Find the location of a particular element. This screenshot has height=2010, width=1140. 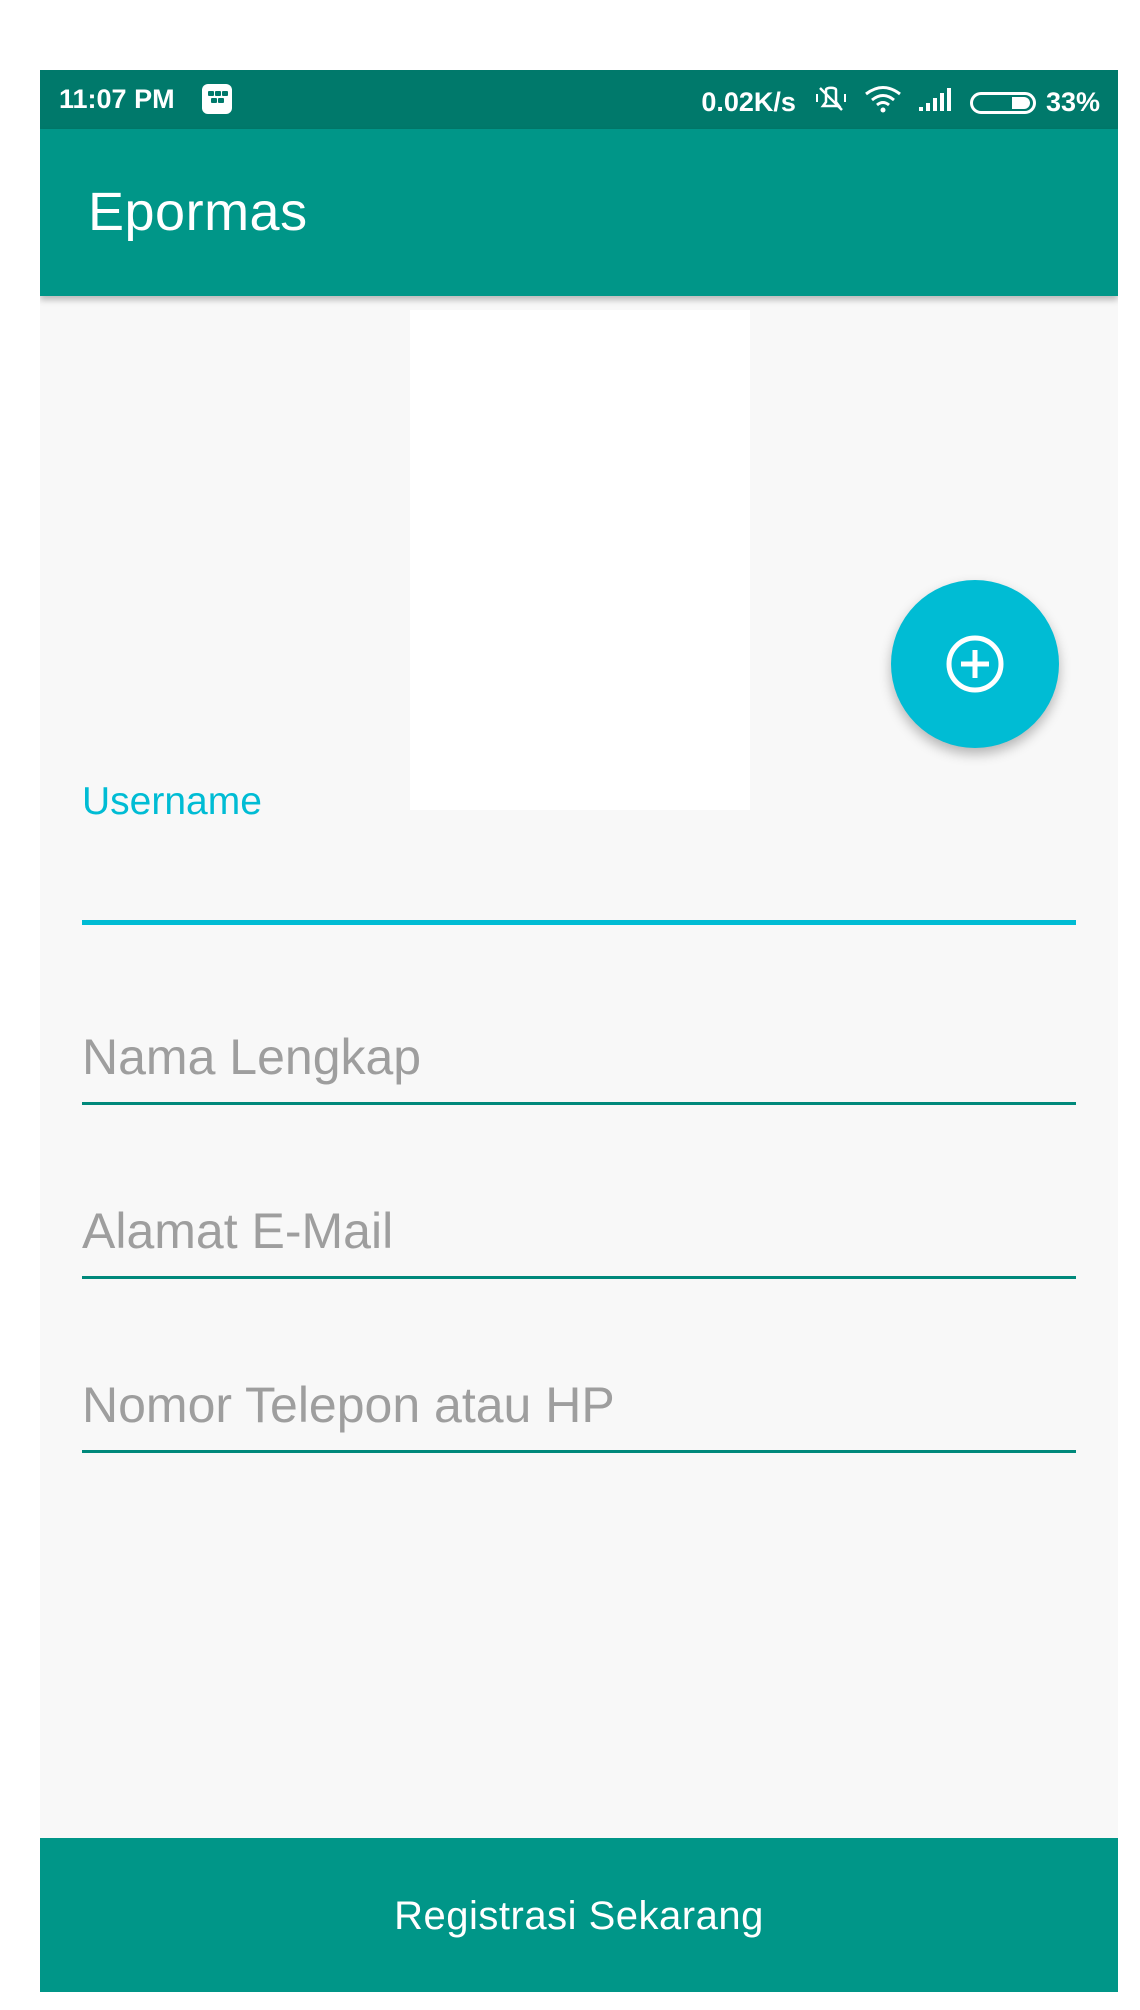

phone-underline is located at coordinates (579, 1451).